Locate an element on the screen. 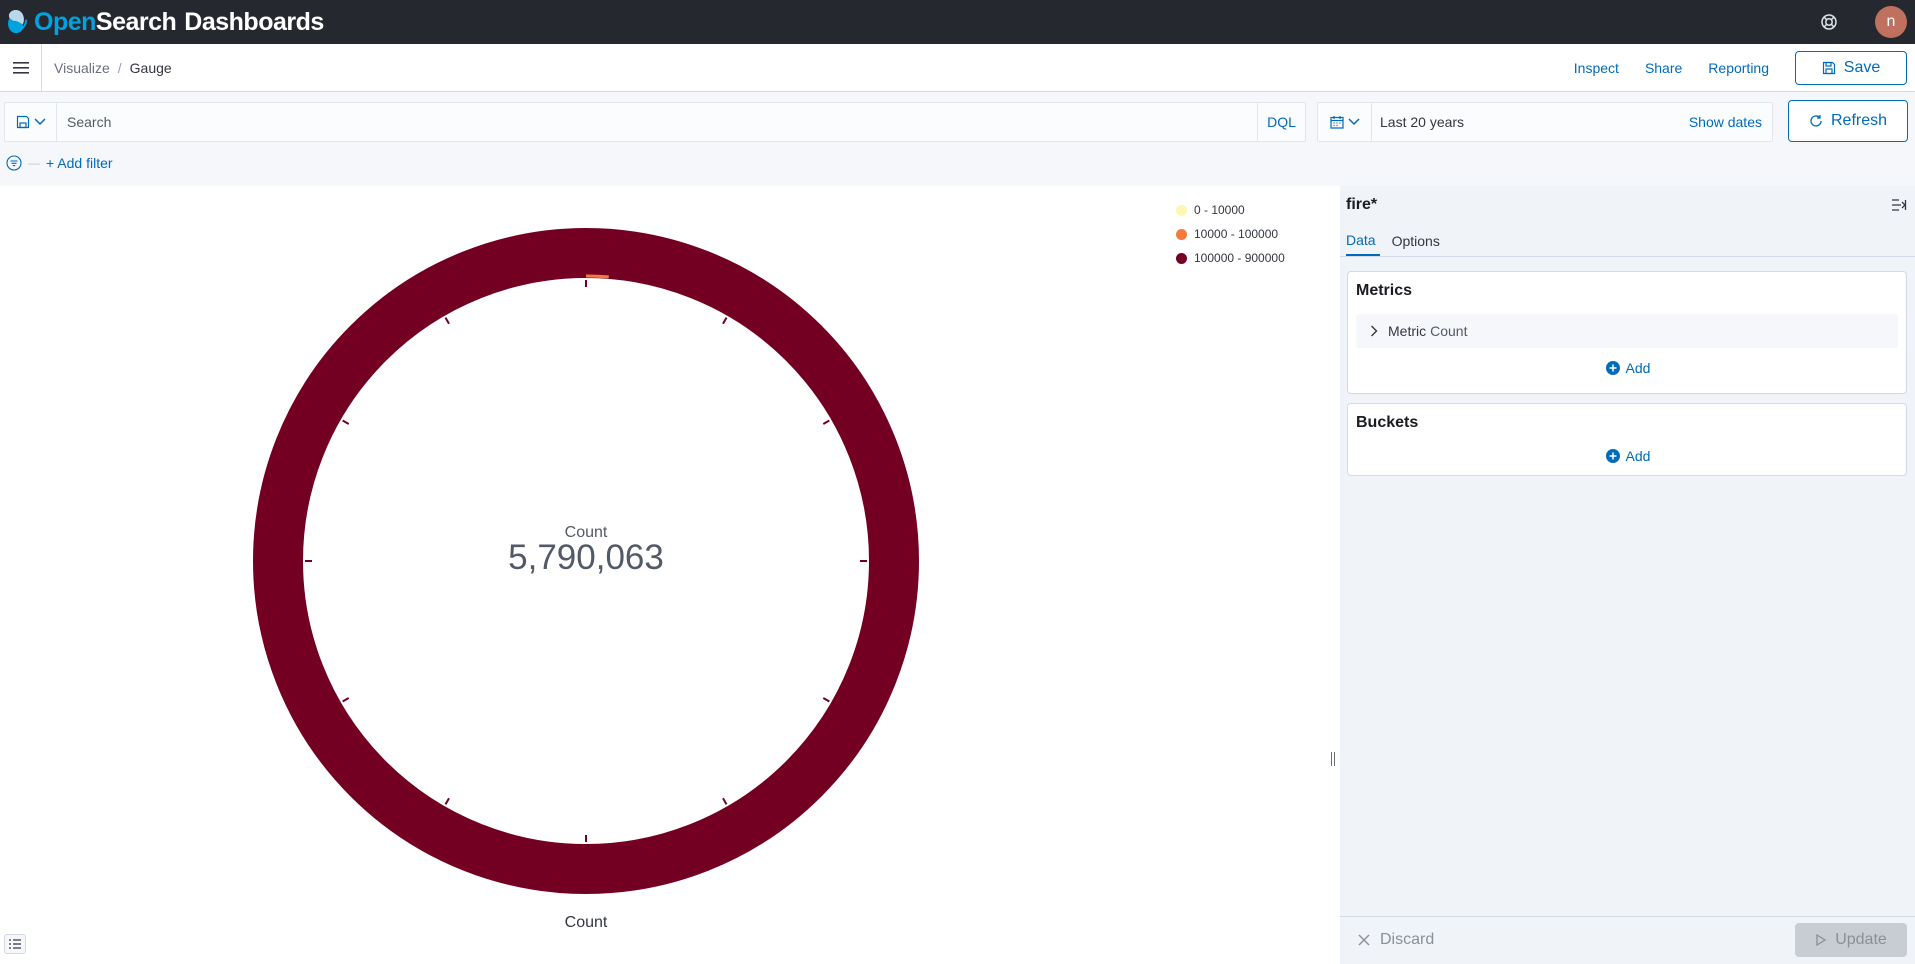  gauge-metric-value: 5,790,063 is located at coordinates (586, 557).